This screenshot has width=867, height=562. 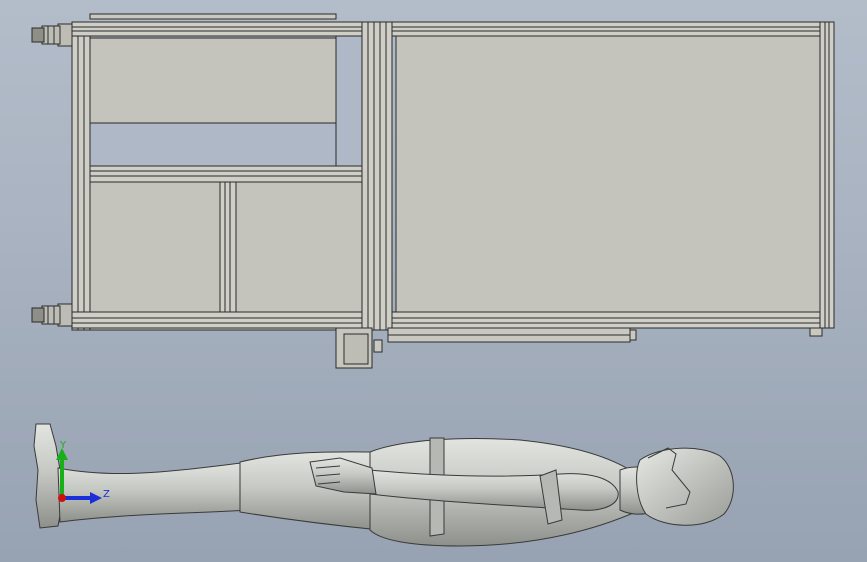 What do you see at coordinates (154, 492) in the screenshot?
I see `mannequin-leg` at bounding box center [154, 492].